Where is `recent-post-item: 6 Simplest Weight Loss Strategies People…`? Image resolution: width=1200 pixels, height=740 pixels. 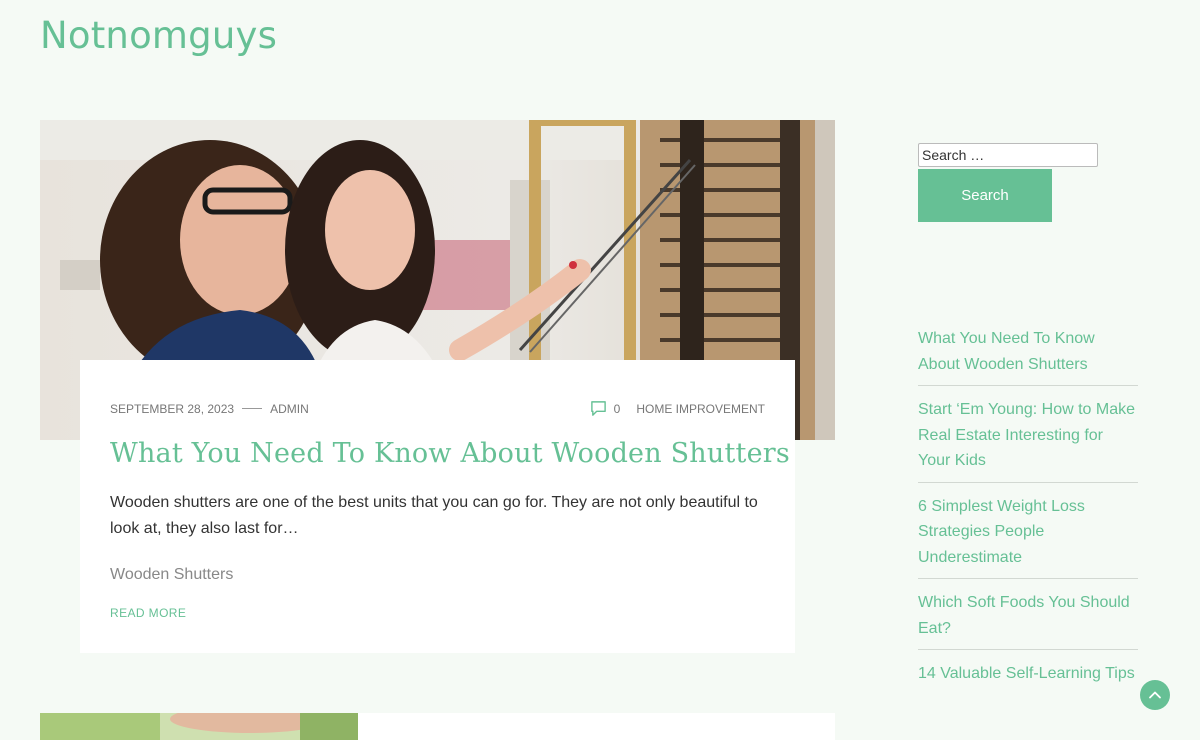 recent-post-item: 6 Simplest Weight Loss Strategies People… is located at coordinates (1028, 536).